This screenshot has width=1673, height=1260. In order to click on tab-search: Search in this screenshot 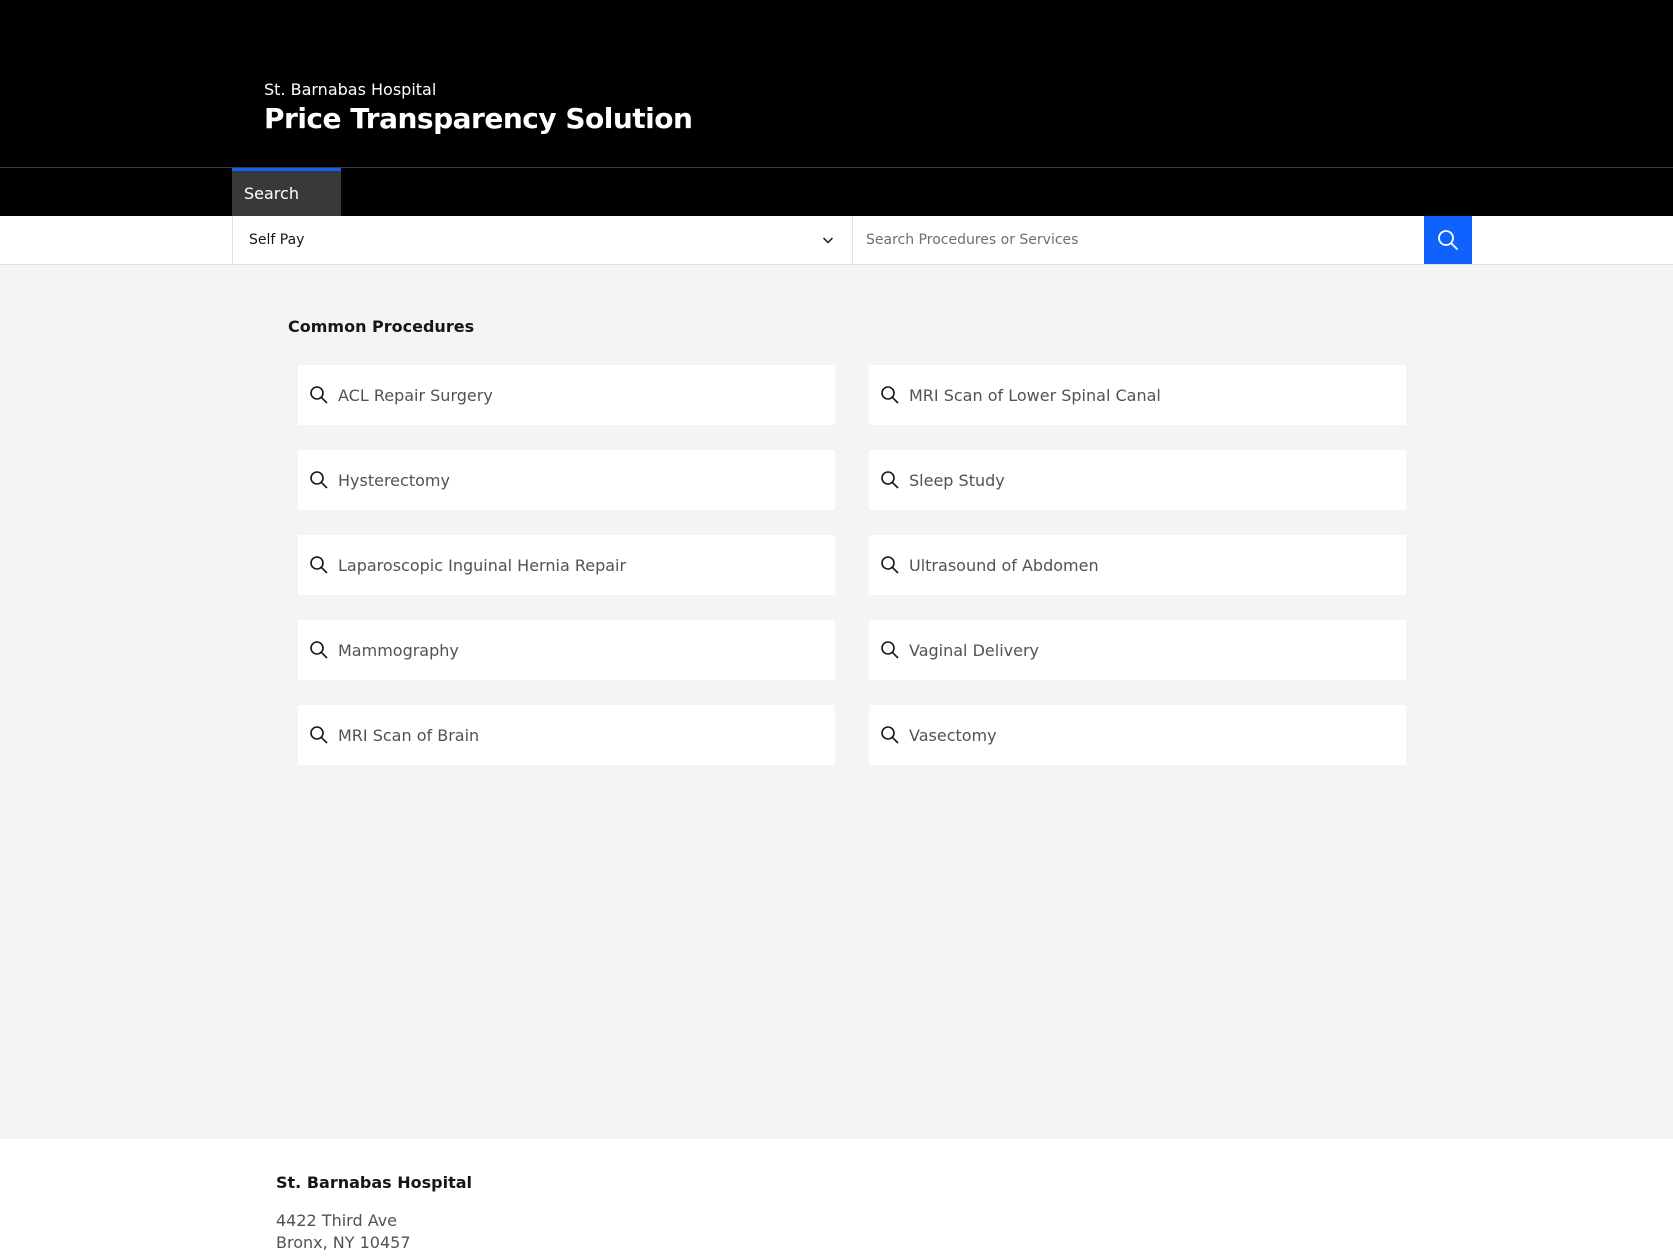, I will do `click(286, 192)`.